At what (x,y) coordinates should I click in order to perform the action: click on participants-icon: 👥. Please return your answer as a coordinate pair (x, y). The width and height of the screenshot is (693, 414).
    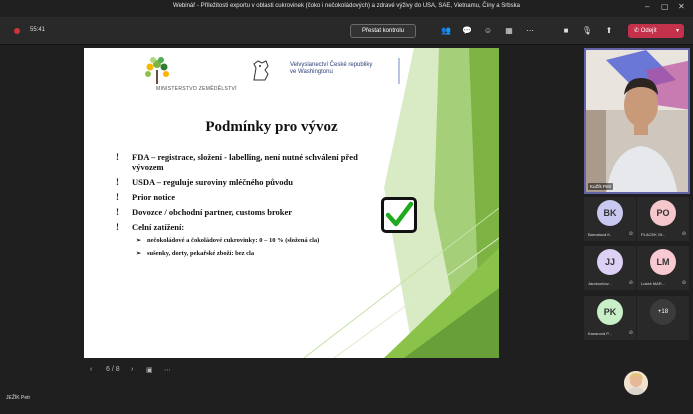
    Looking at the image, I should click on (446, 31).